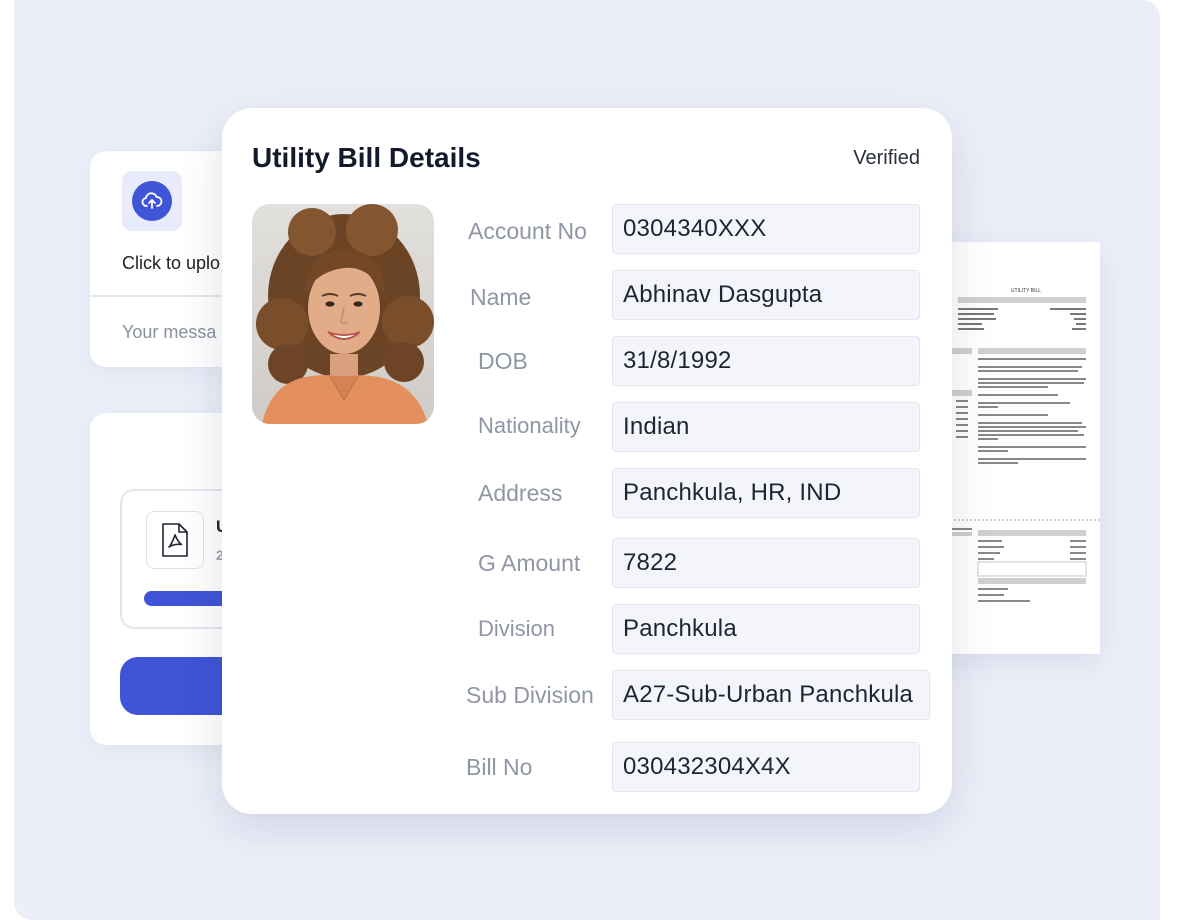  What do you see at coordinates (175, 540) in the screenshot?
I see `pdf-file-icon` at bounding box center [175, 540].